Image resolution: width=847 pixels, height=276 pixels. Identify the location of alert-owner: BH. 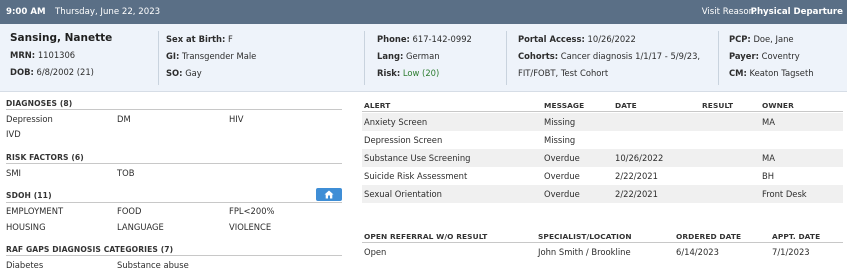
(768, 176).